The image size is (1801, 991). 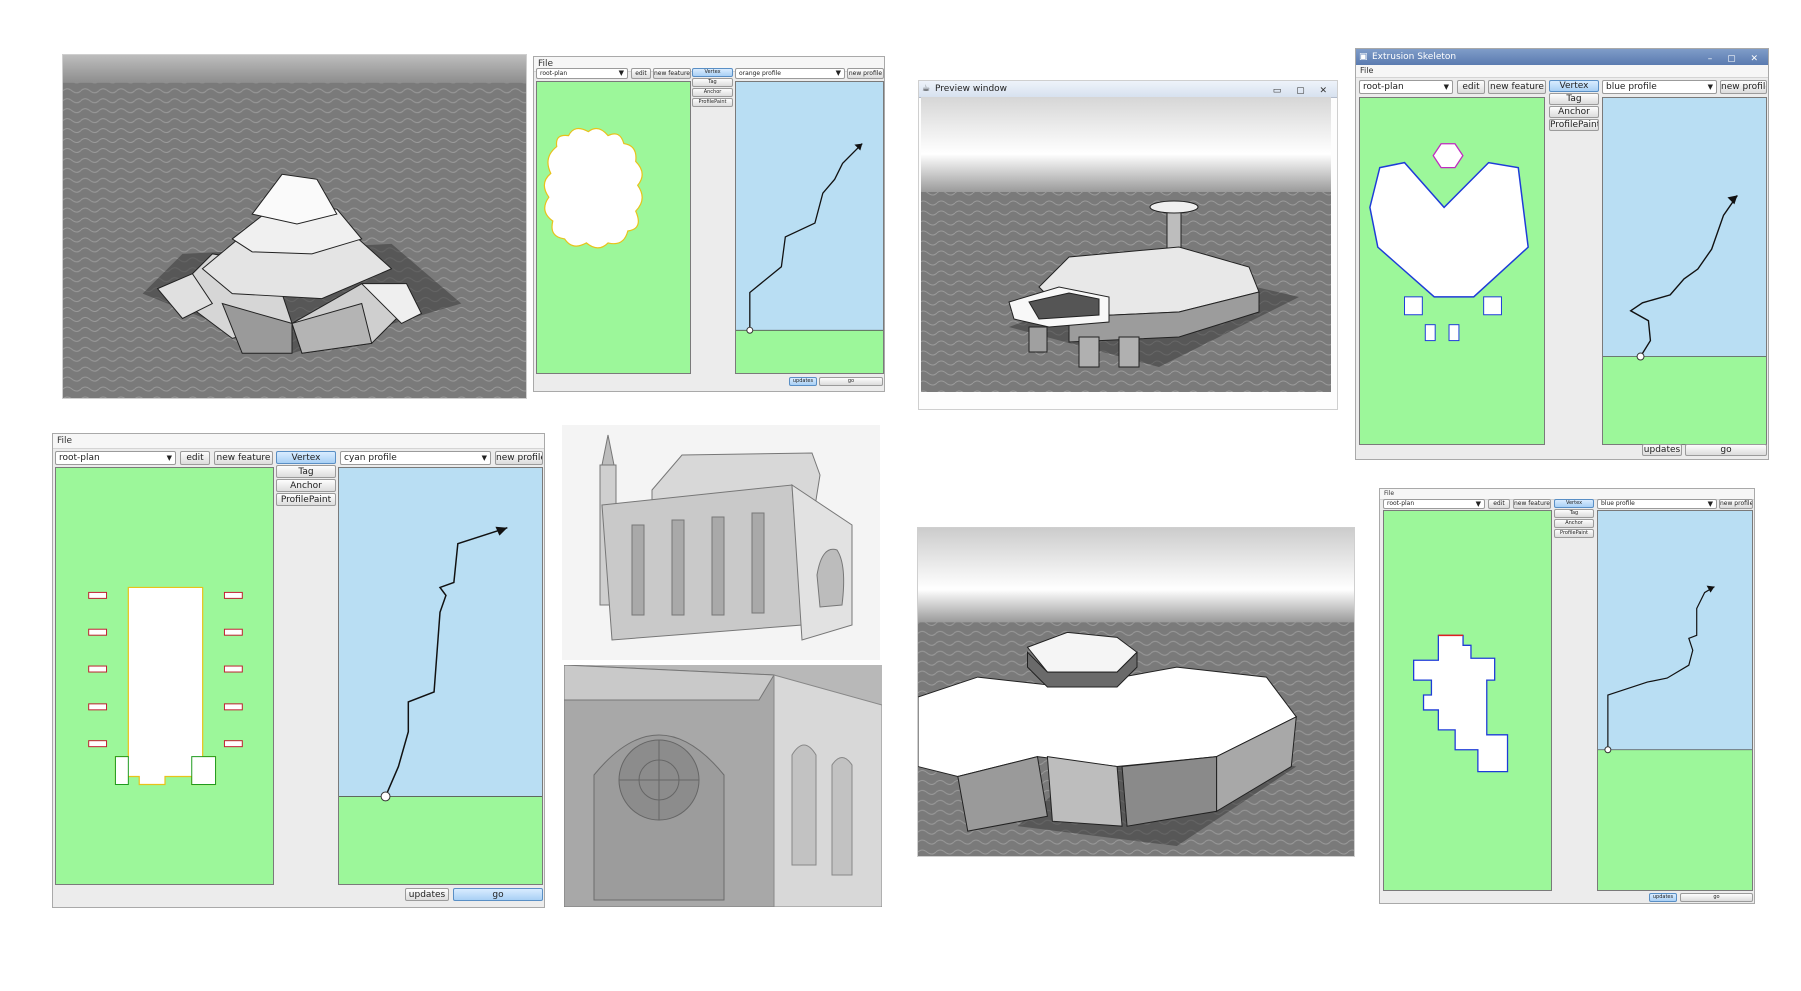 What do you see at coordinates (721, 542) in the screenshot?
I see `cathedral-exterior-render` at bounding box center [721, 542].